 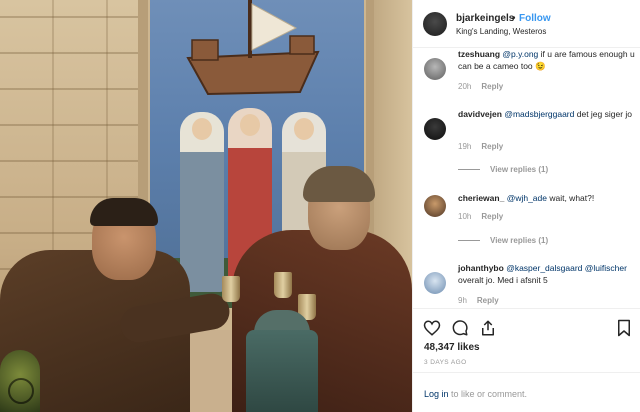 I want to click on comment-icon, so click(x=460, y=328).